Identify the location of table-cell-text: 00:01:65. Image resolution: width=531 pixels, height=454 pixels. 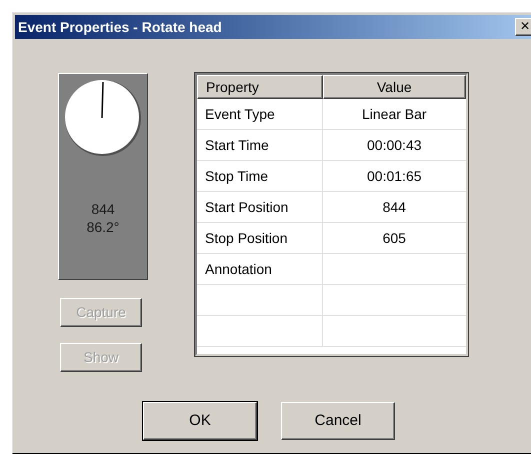
(394, 176).